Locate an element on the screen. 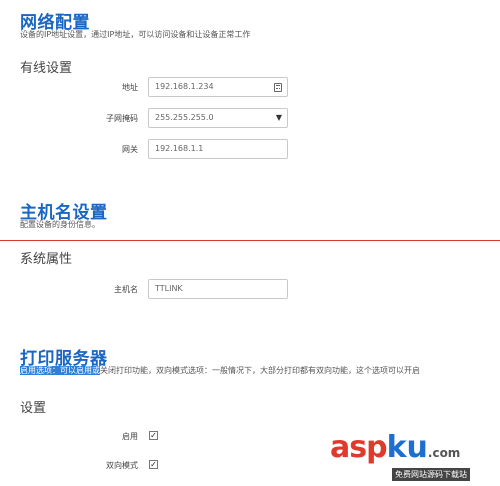 The width and height of the screenshot is (500, 486). watermark-com: .com is located at coordinates (444, 453).